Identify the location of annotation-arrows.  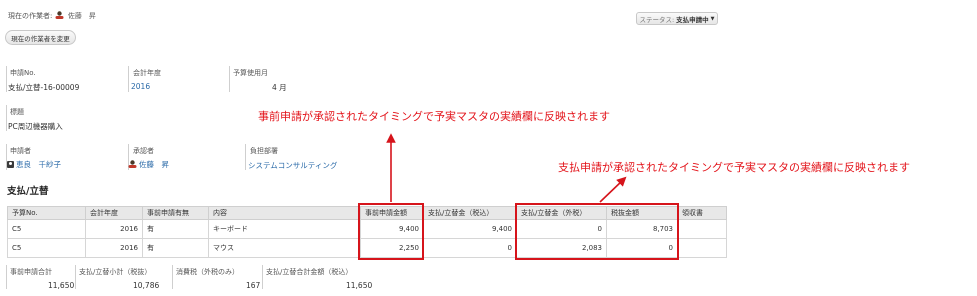
(506, 168).